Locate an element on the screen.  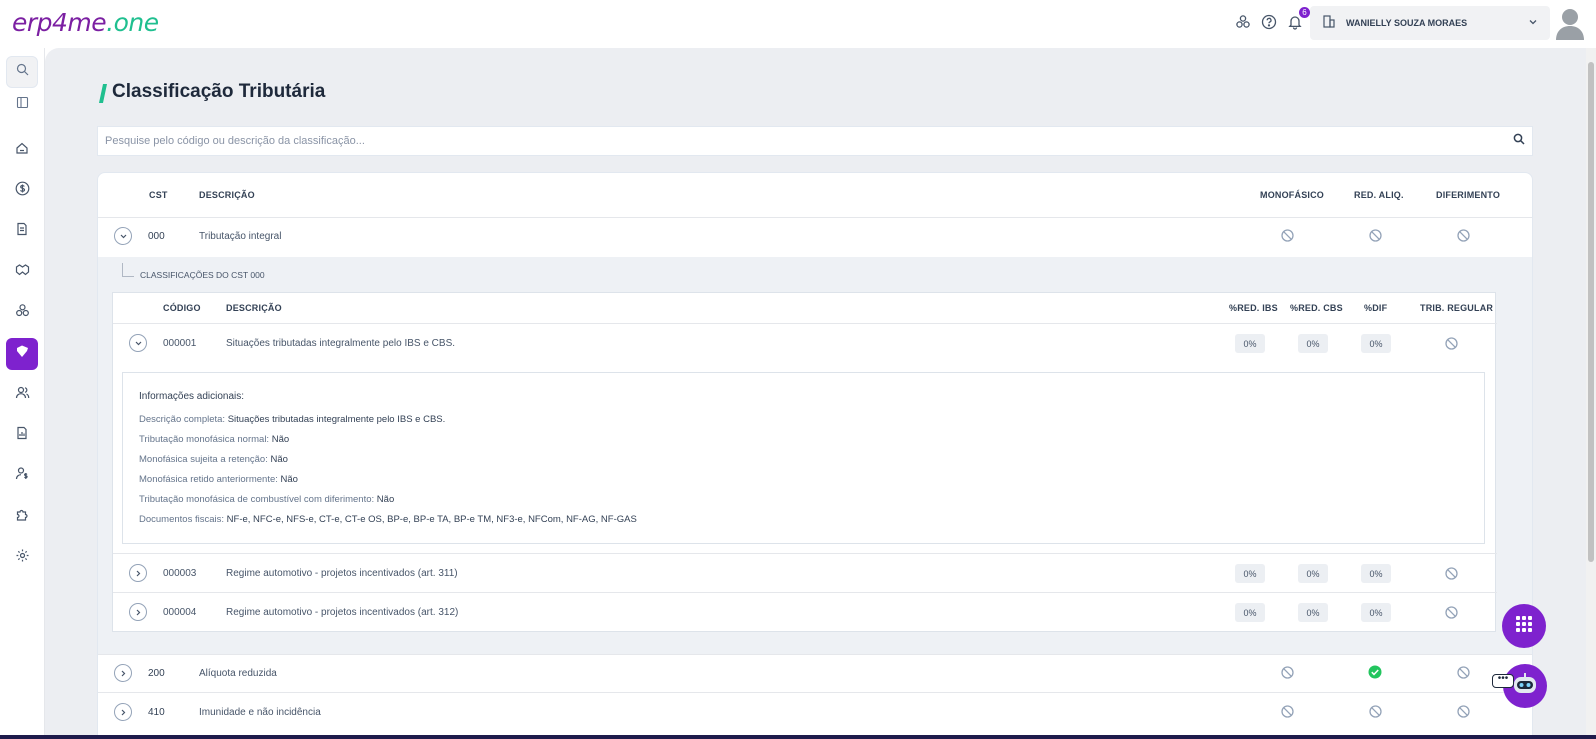
sidebar-item-people is located at coordinates (22, 395).